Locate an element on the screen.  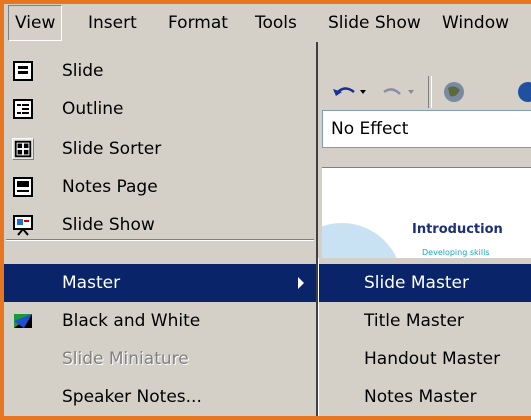
slide-title: Introduction is located at coordinates (457, 229).